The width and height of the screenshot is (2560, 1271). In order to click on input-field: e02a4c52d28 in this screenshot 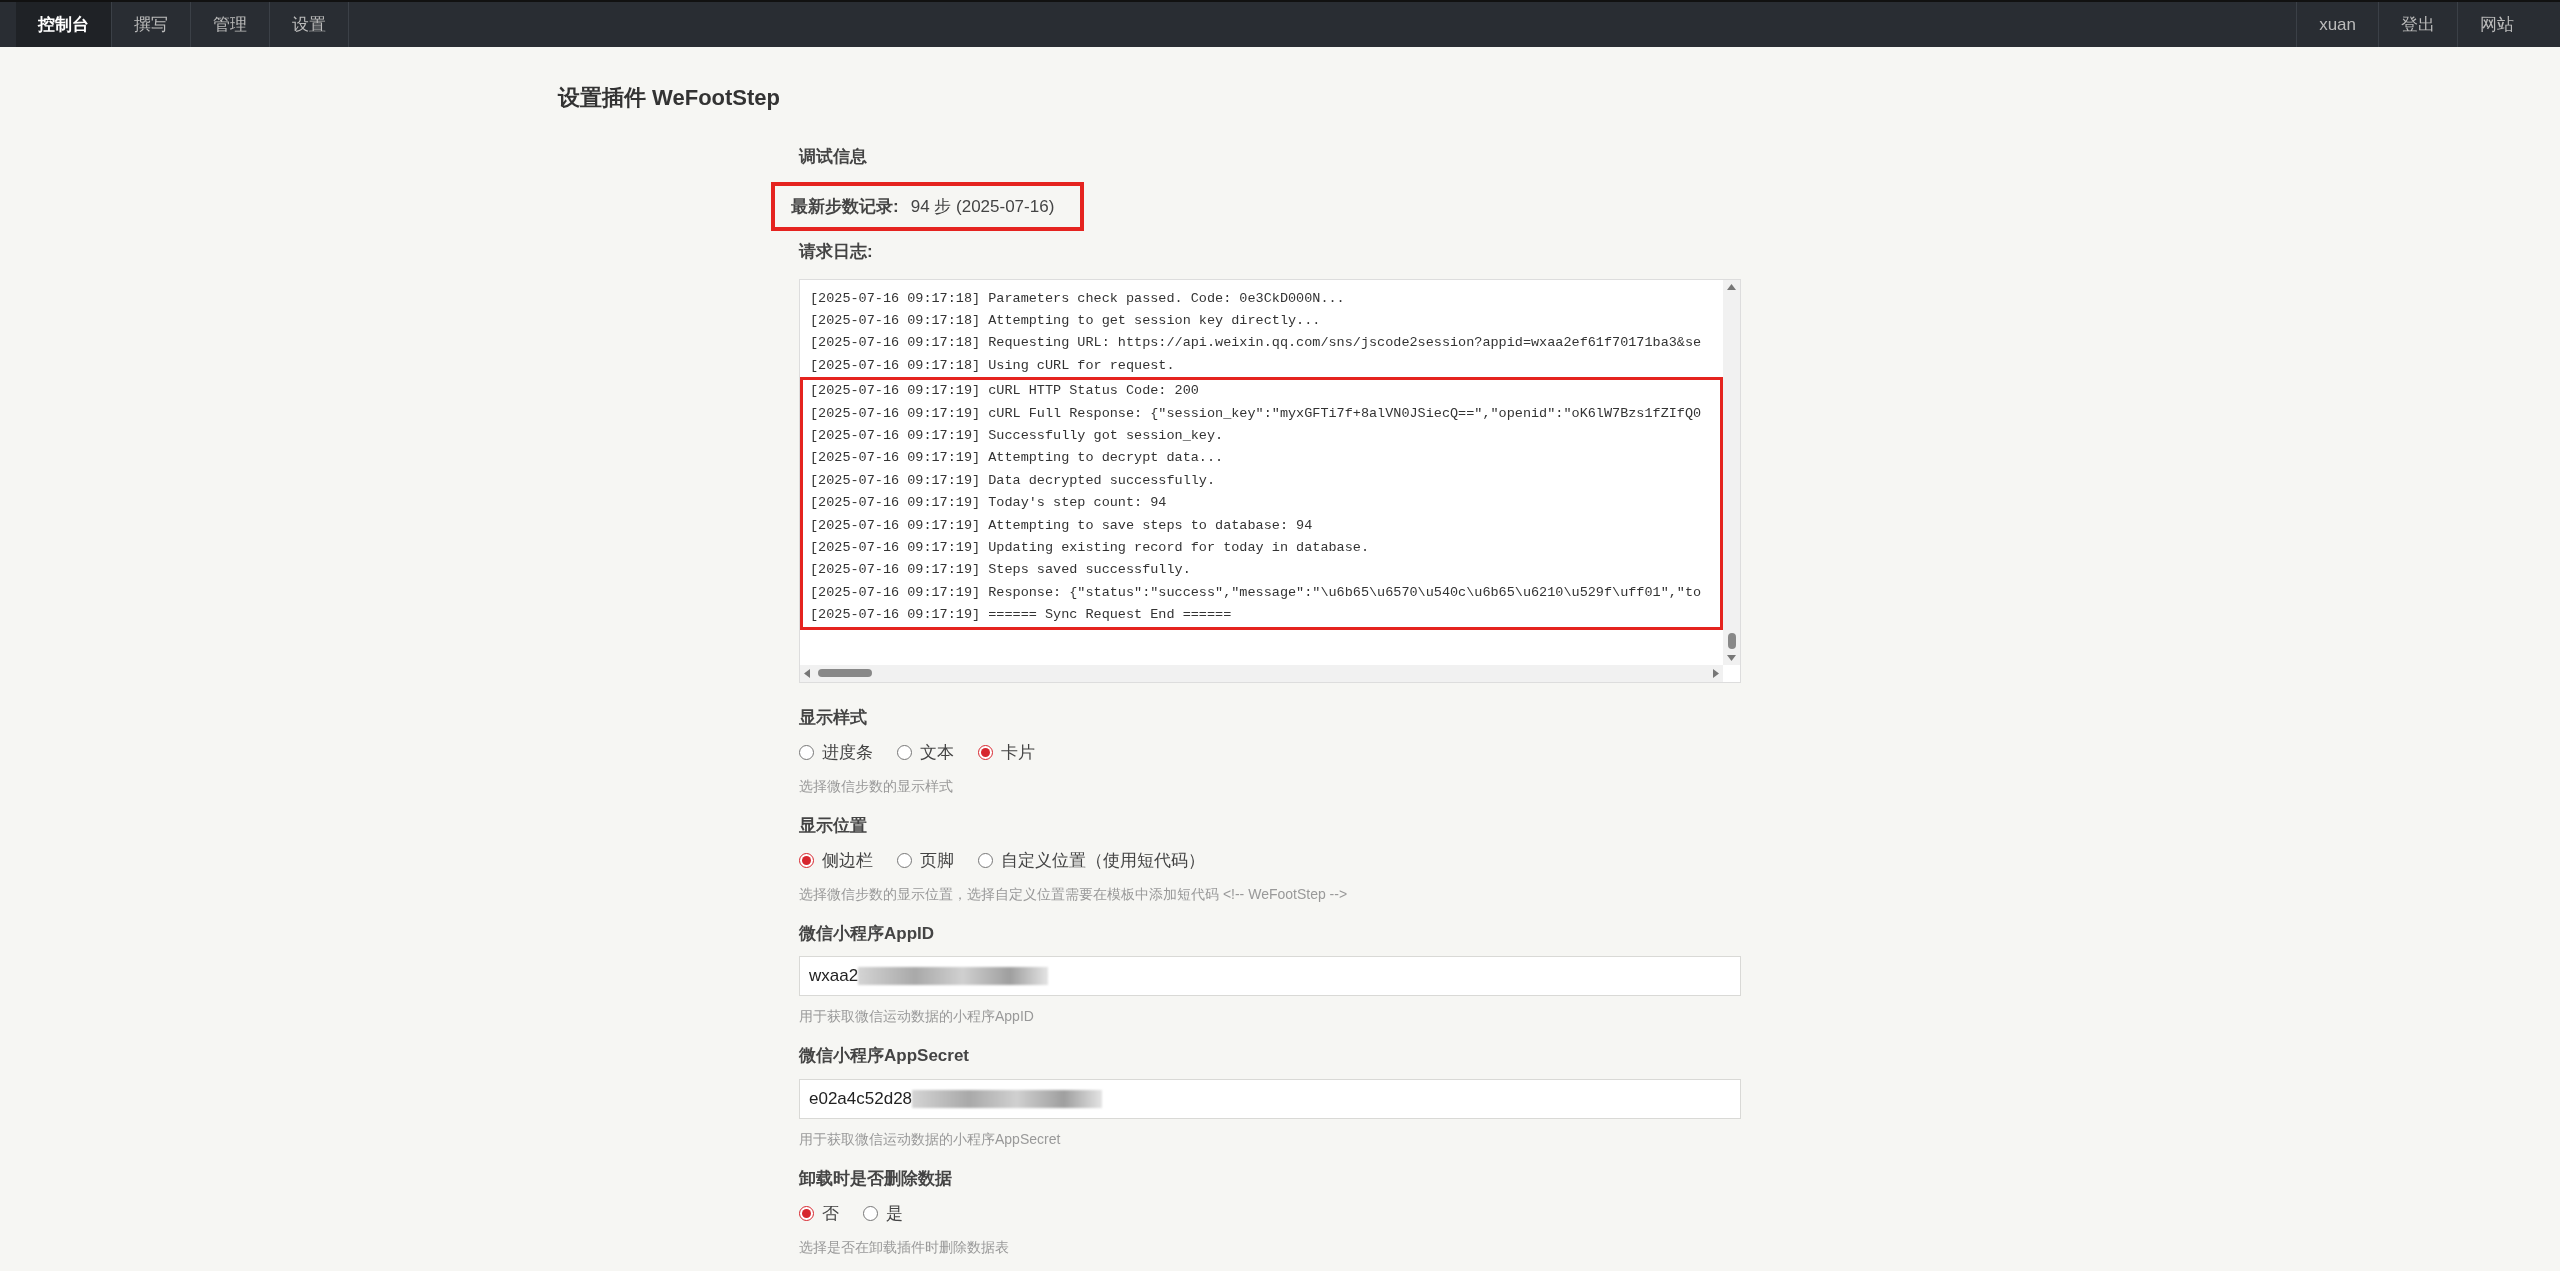, I will do `click(1270, 1098)`.